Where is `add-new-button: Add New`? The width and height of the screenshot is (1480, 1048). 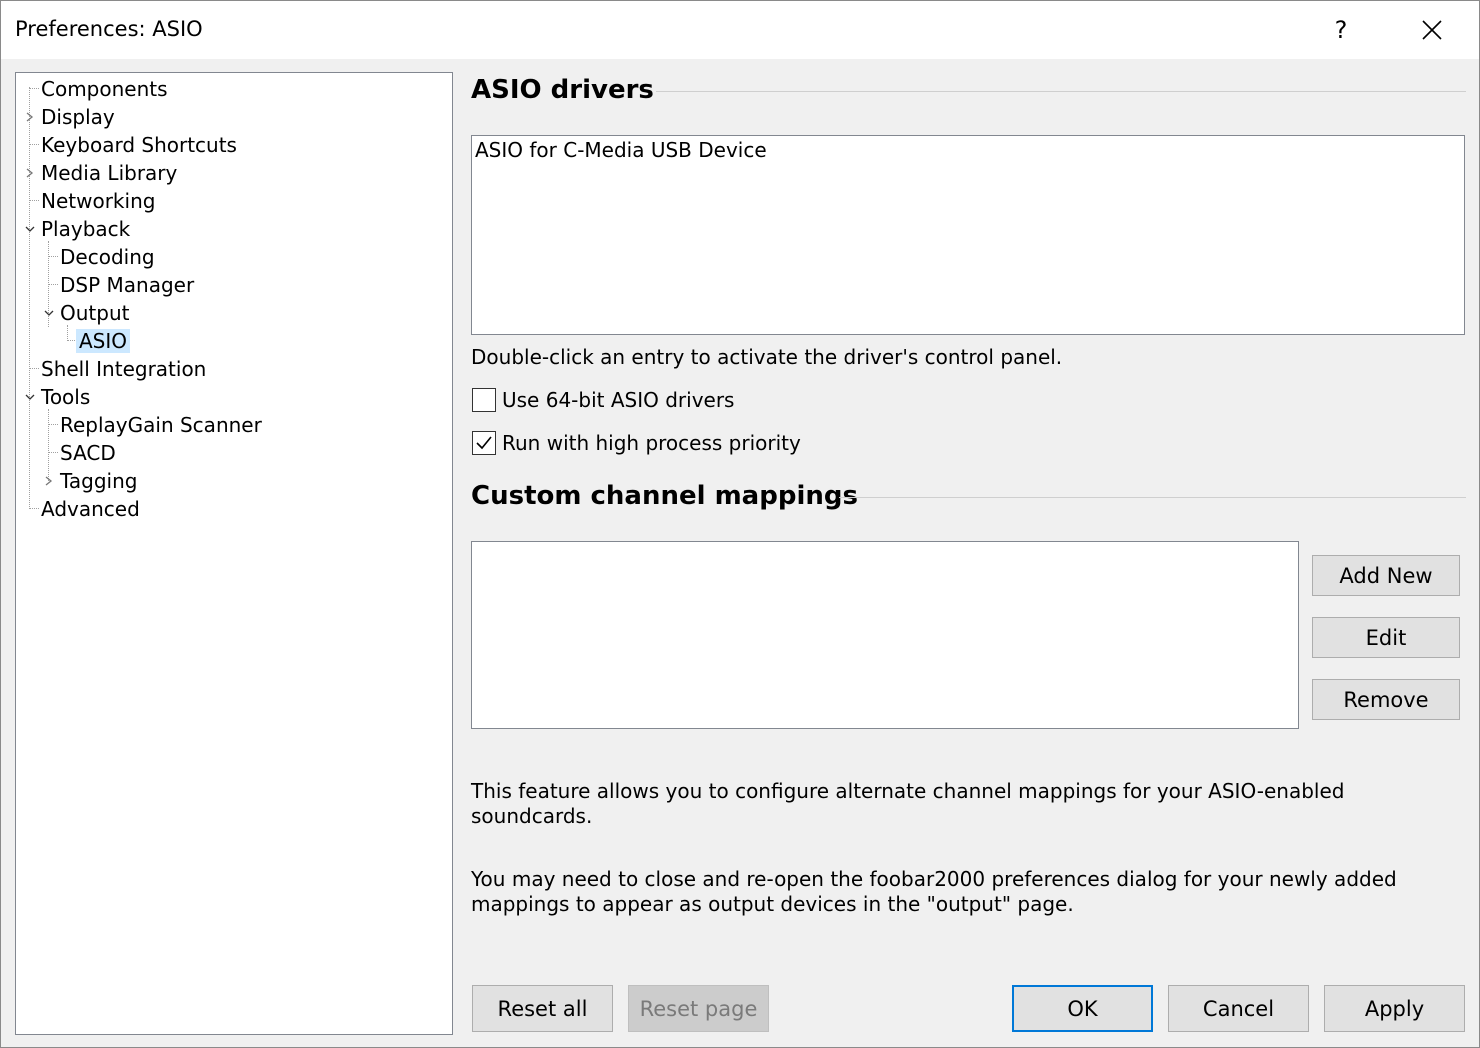 add-new-button: Add New is located at coordinates (1386, 575).